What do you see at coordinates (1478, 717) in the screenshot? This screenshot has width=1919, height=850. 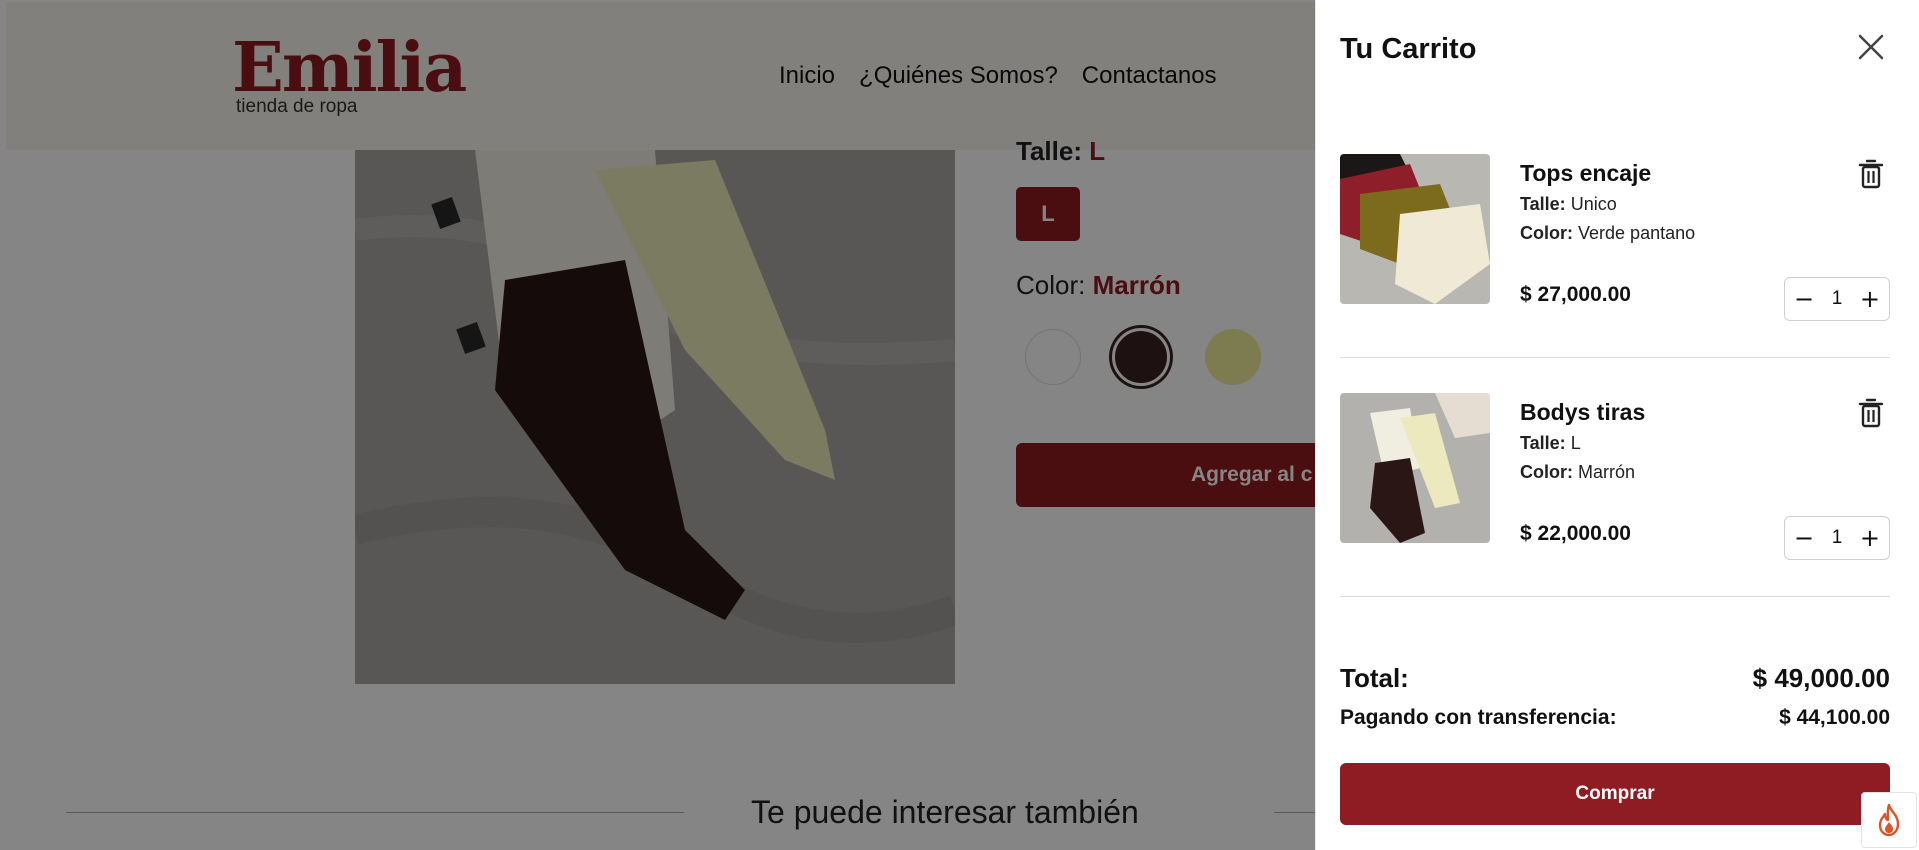 I see `transfer-label: Pagando con transferencia:` at bounding box center [1478, 717].